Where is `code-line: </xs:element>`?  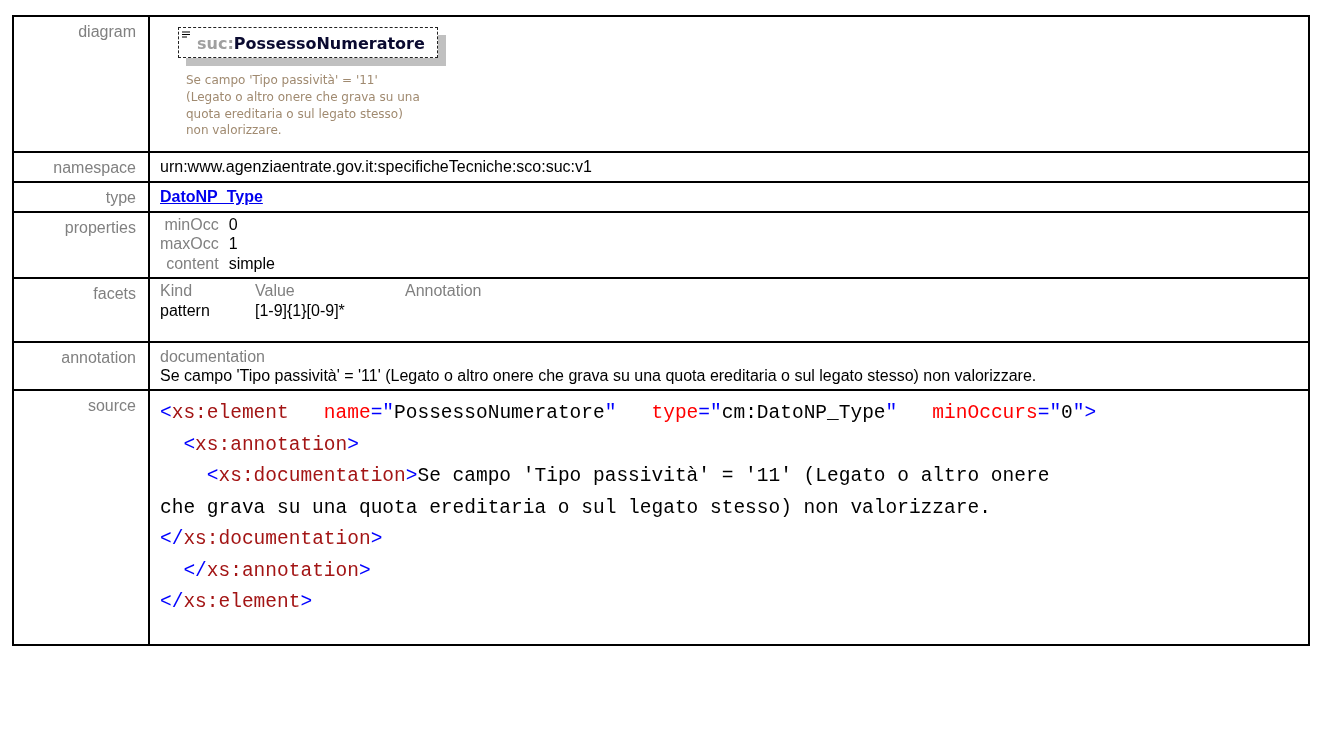 code-line: </xs:element> is located at coordinates (237, 603).